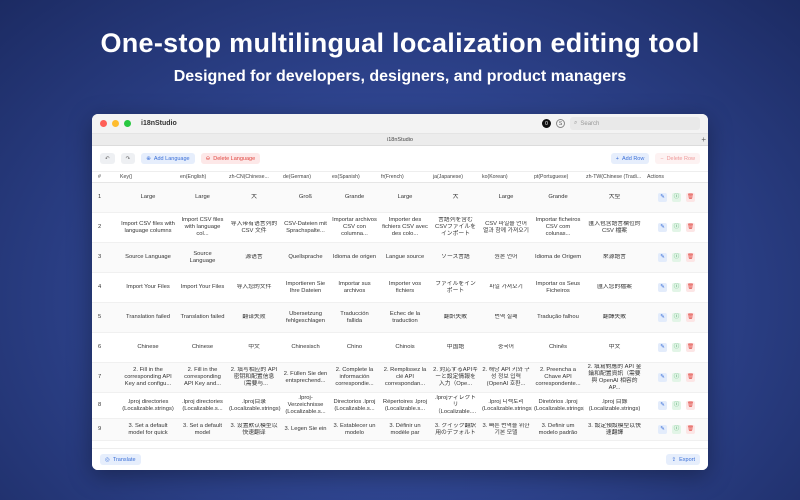 Image resolution: width=800 pixels, height=500 pixels. Describe the element at coordinates (254, 430) in the screenshot. I see `translation-cell: 3. 设置默认模型以快速翻译` at that location.